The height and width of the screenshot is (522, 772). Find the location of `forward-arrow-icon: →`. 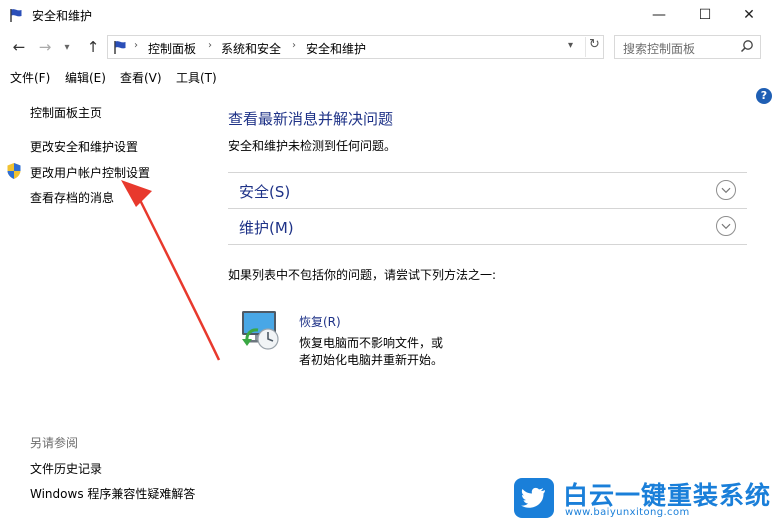

forward-arrow-icon: → is located at coordinates (45, 47).